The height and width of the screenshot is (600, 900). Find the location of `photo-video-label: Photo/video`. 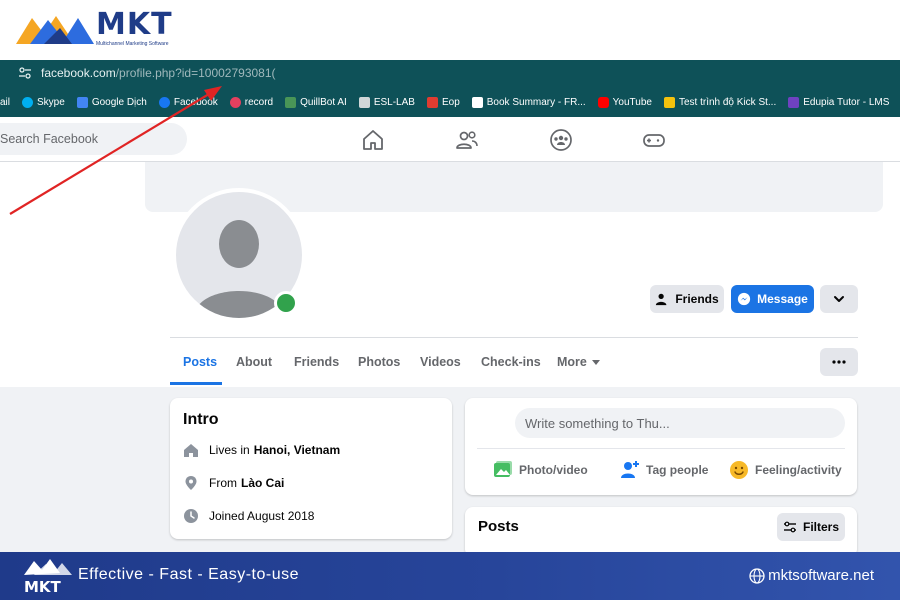

photo-video-label: Photo/video is located at coordinates (553, 470).